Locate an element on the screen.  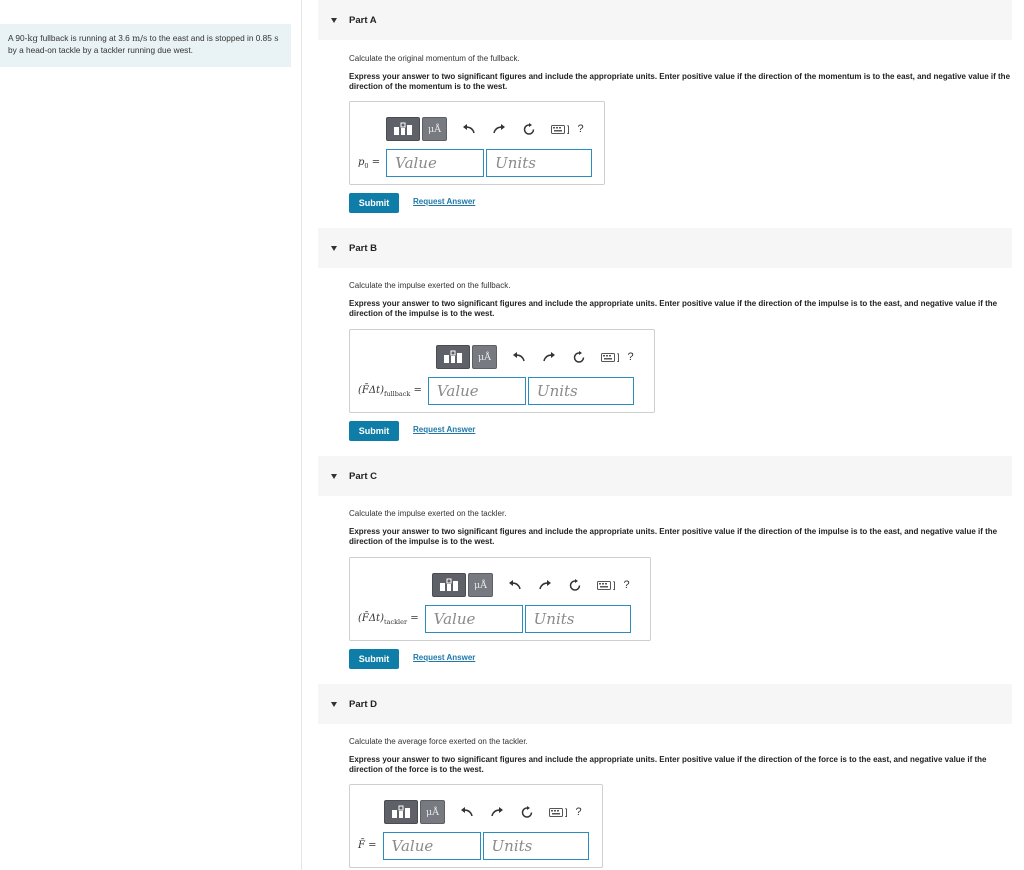
part-d-input-row: F̄ = Value Units is located at coordinates (473, 846).